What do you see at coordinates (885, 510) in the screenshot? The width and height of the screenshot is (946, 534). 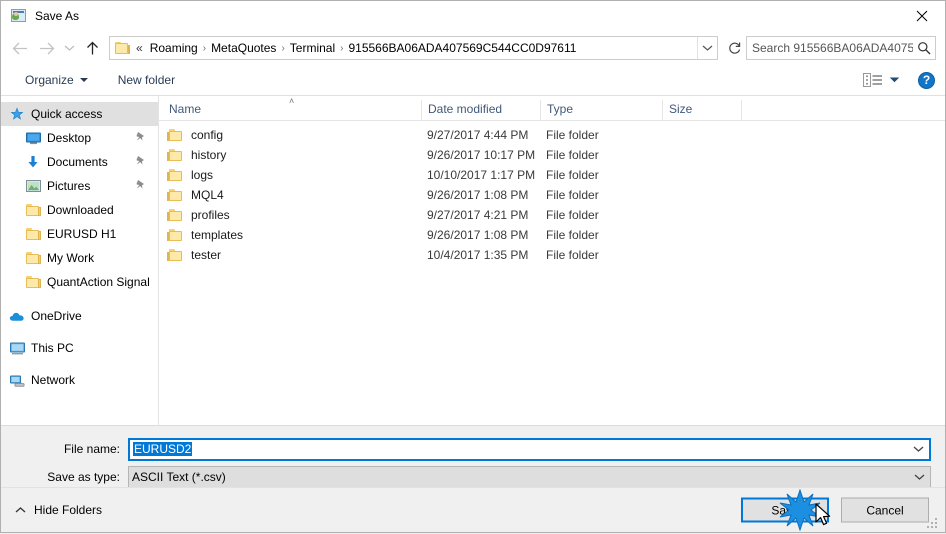 I see `cancel-button: Cancel` at bounding box center [885, 510].